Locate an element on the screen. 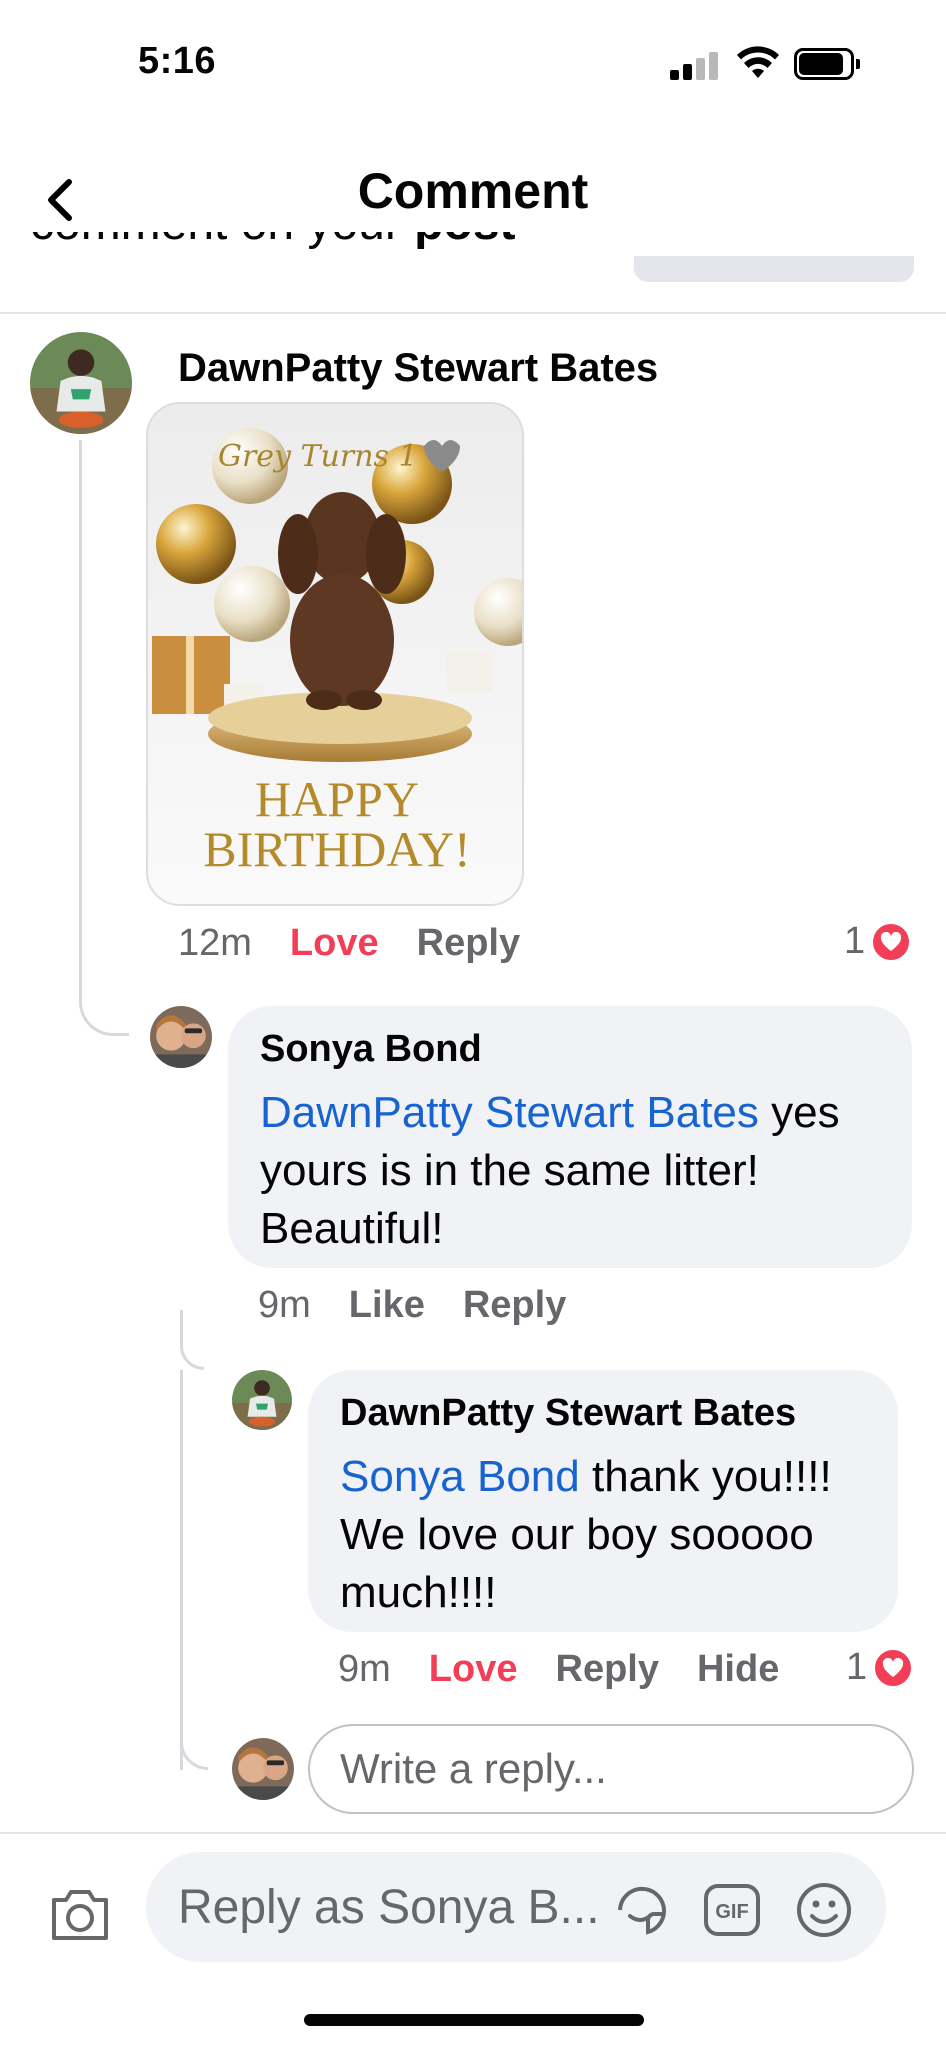 The image size is (946, 2048). gif-icon: GIF is located at coordinates (732, 1910).